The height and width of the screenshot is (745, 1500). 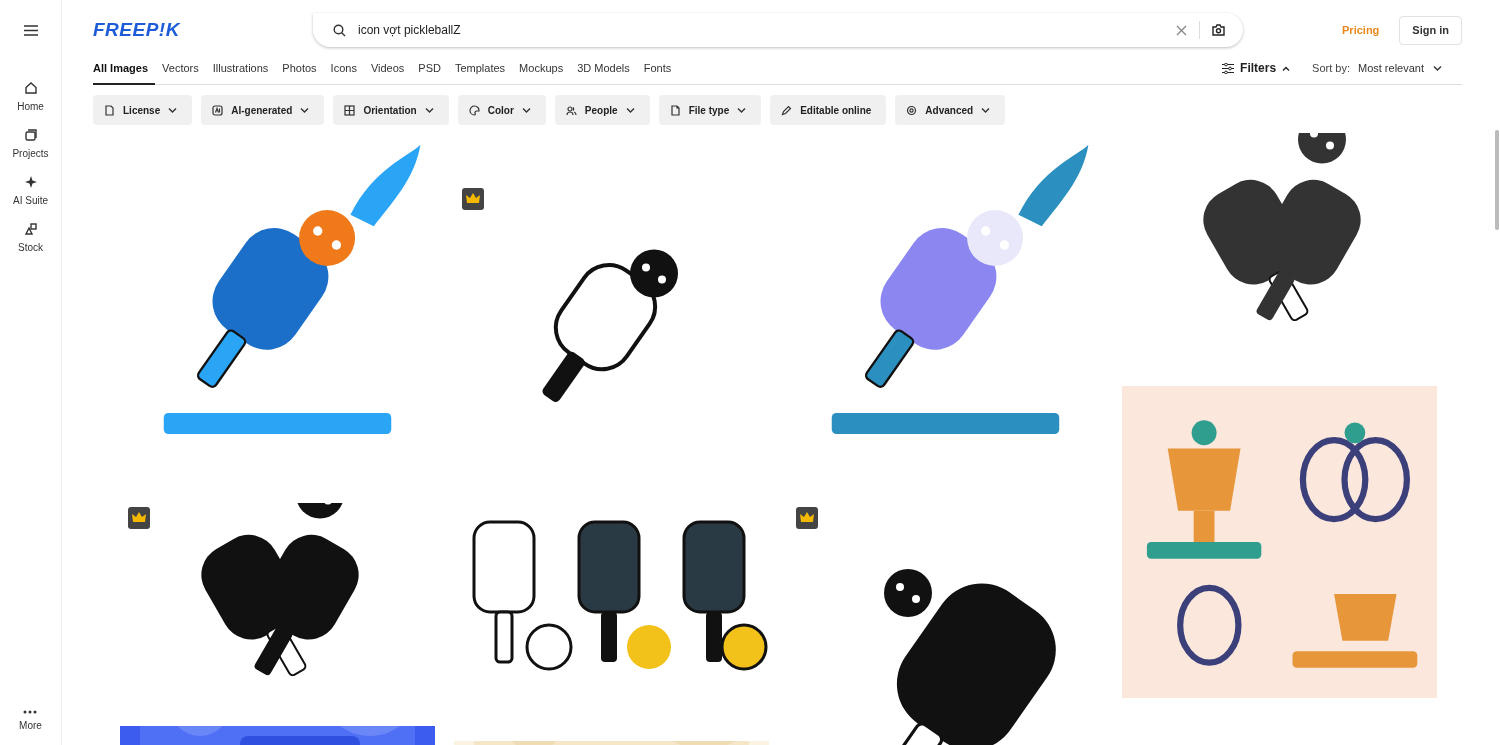 I want to click on tab: All Images, so click(x=124, y=68).